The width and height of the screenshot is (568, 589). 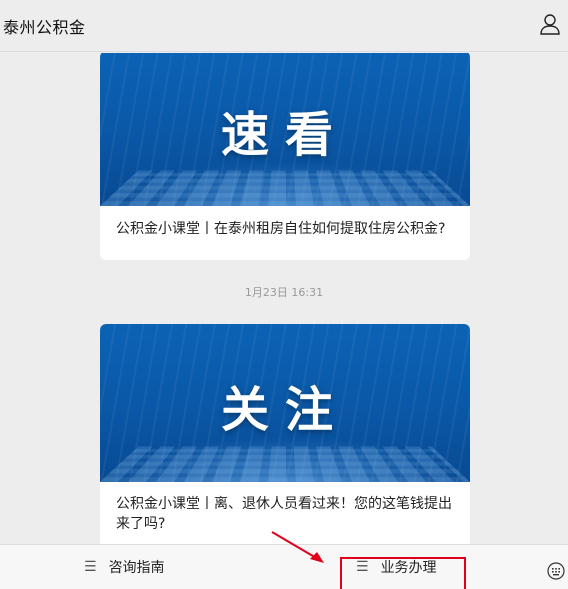 What do you see at coordinates (408, 568) in the screenshot?
I see `menu-label: 业务办理` at bounding box center [408, 568].